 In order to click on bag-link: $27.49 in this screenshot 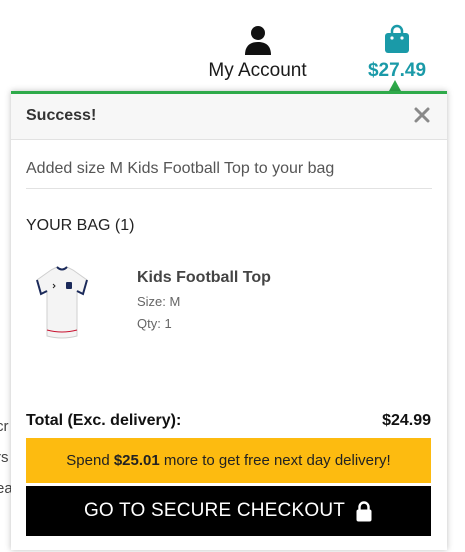, I will do `click(397, 53)`.